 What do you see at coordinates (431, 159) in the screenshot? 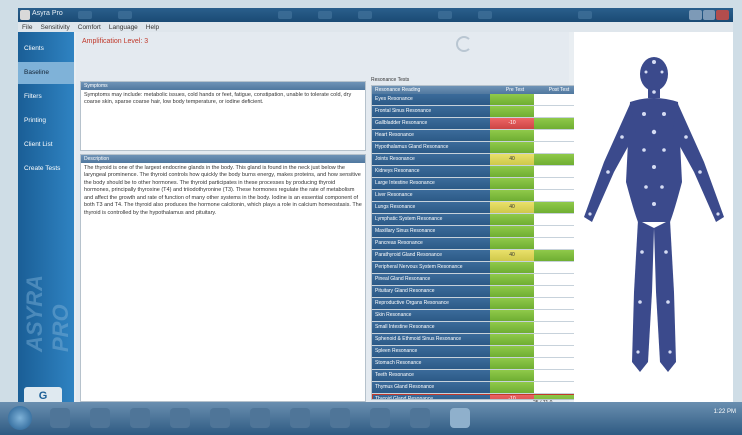
I see `resonance-name: Joints Resonance` at bounding box center [431, 159].